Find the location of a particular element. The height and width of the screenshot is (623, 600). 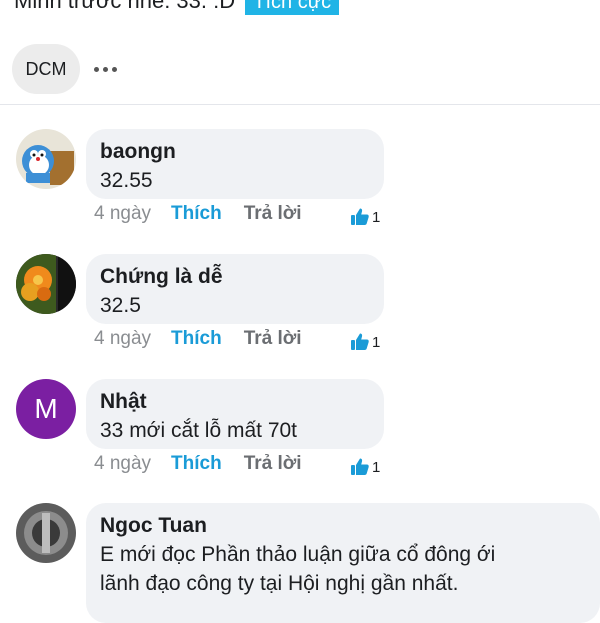

comment-text: 32.55 is located at coordinates (126, 180).